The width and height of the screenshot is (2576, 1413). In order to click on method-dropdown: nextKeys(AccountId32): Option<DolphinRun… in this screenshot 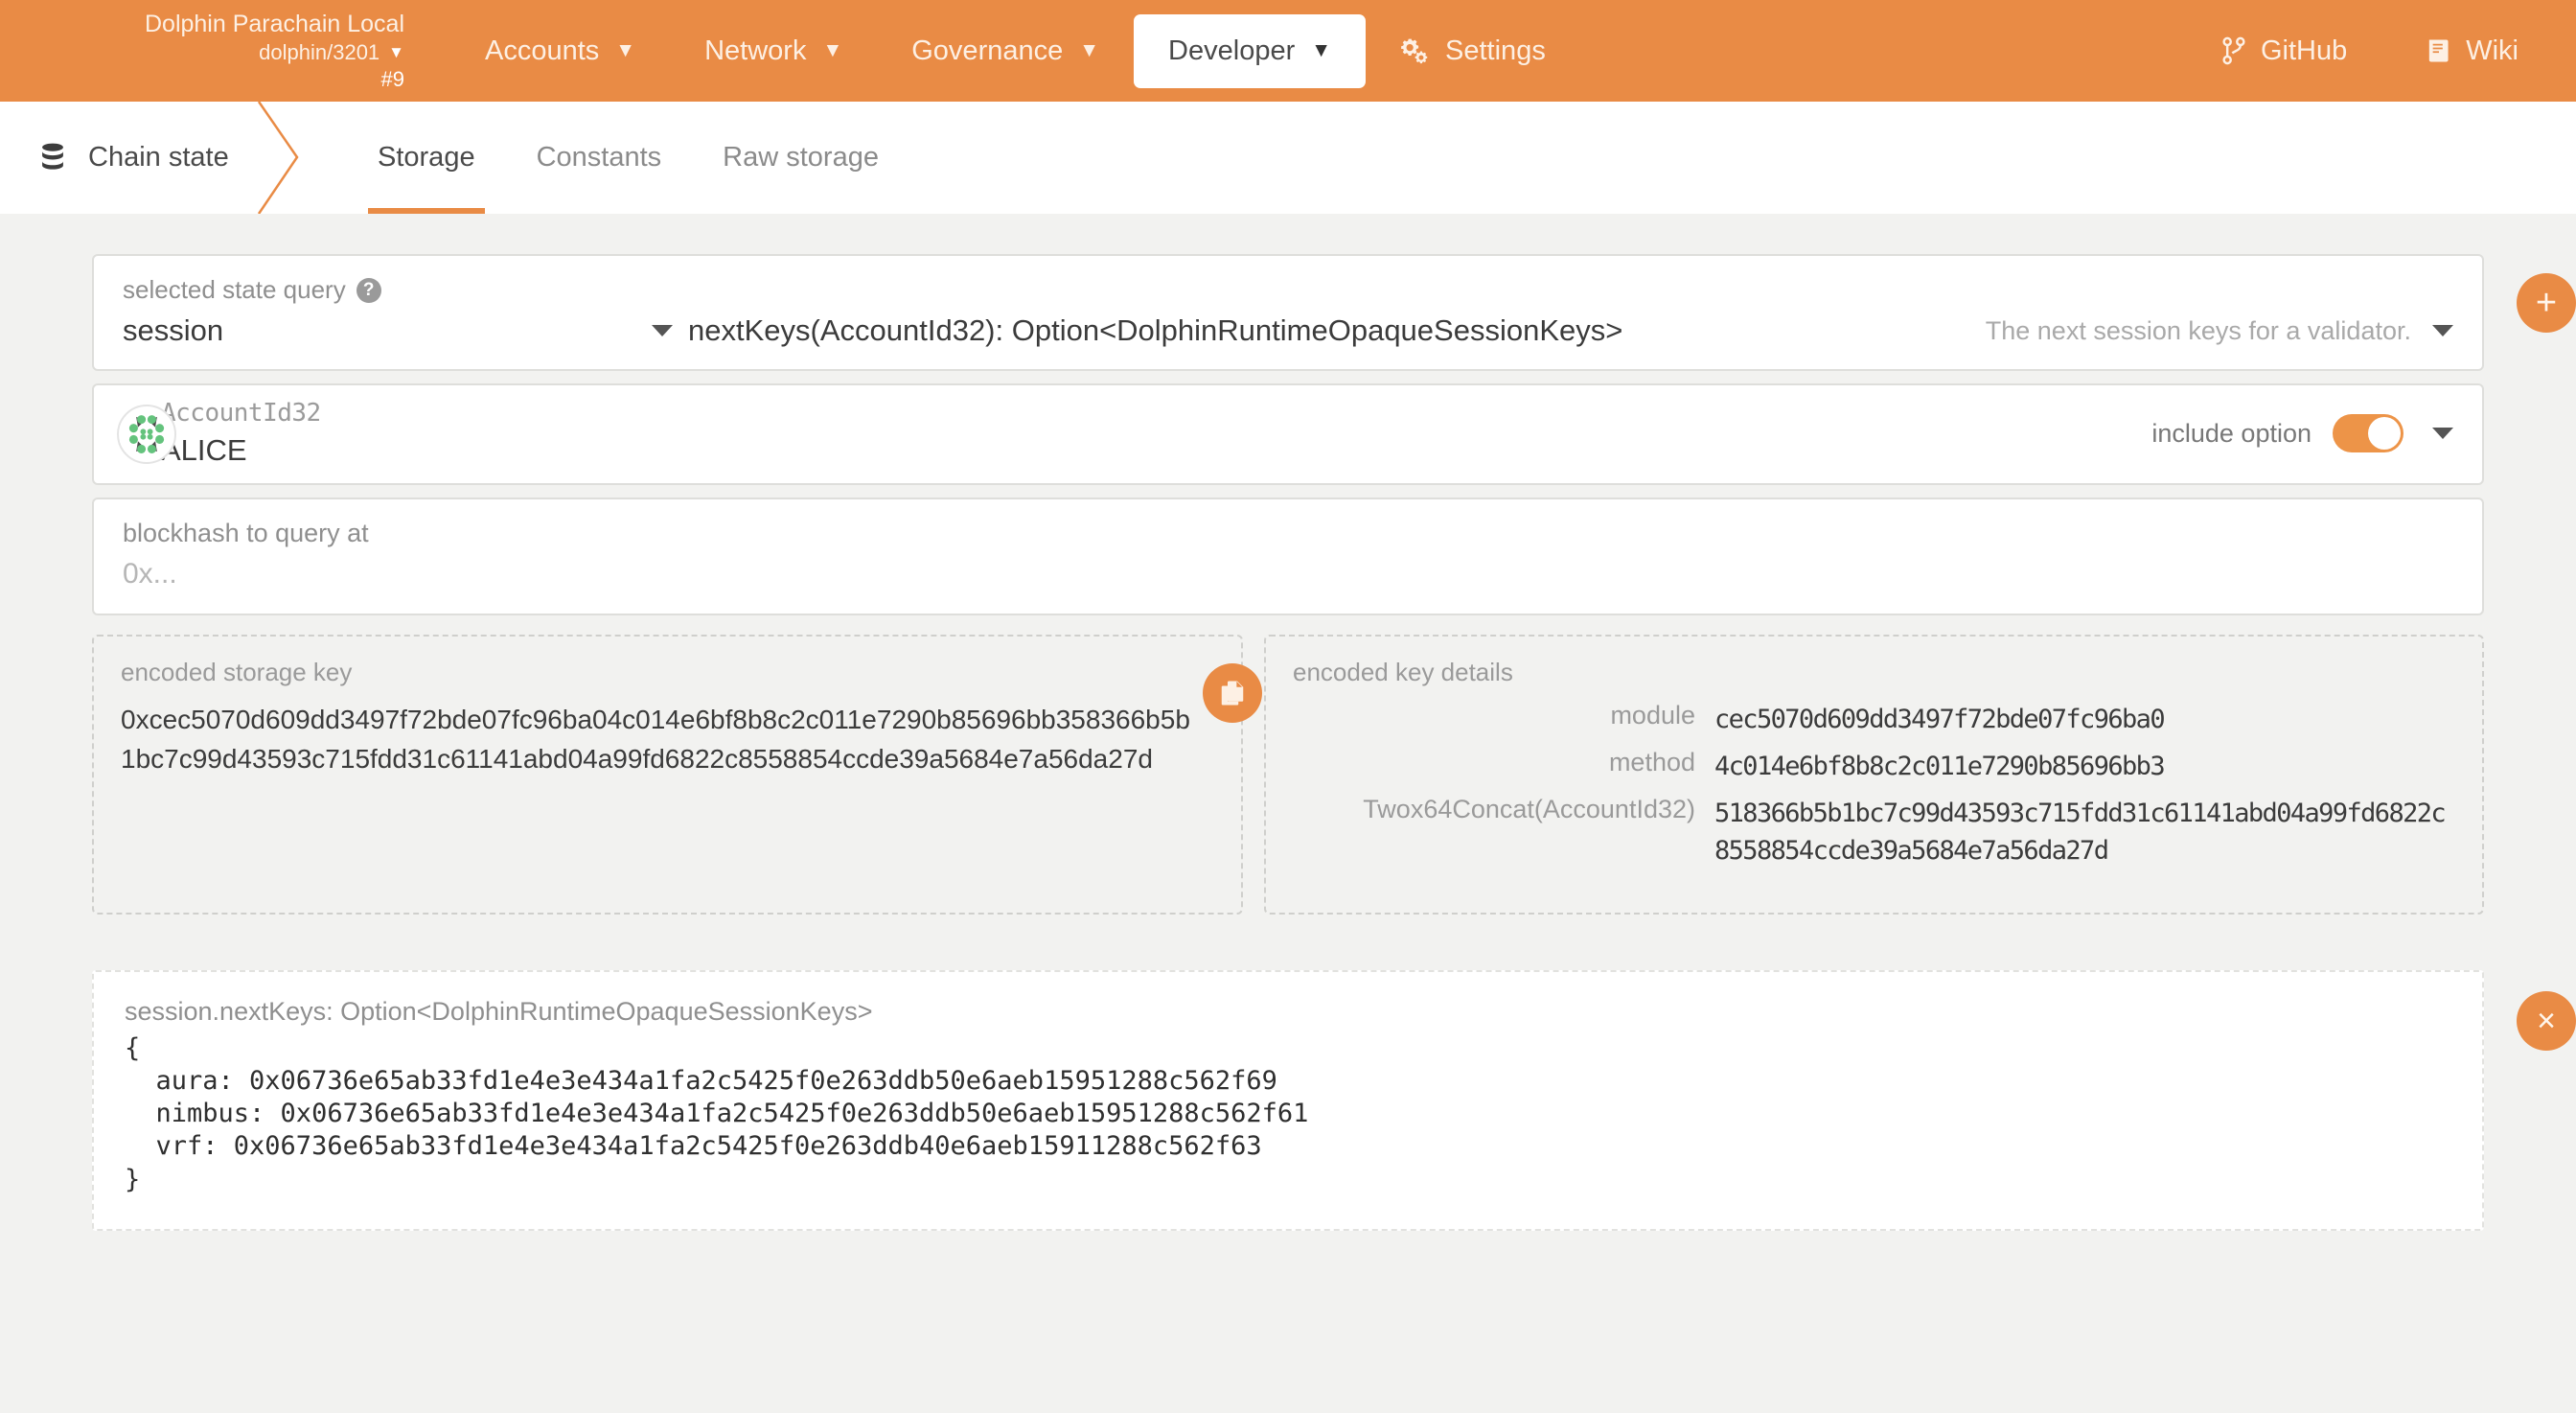, I will do `click(1337, 330)`.